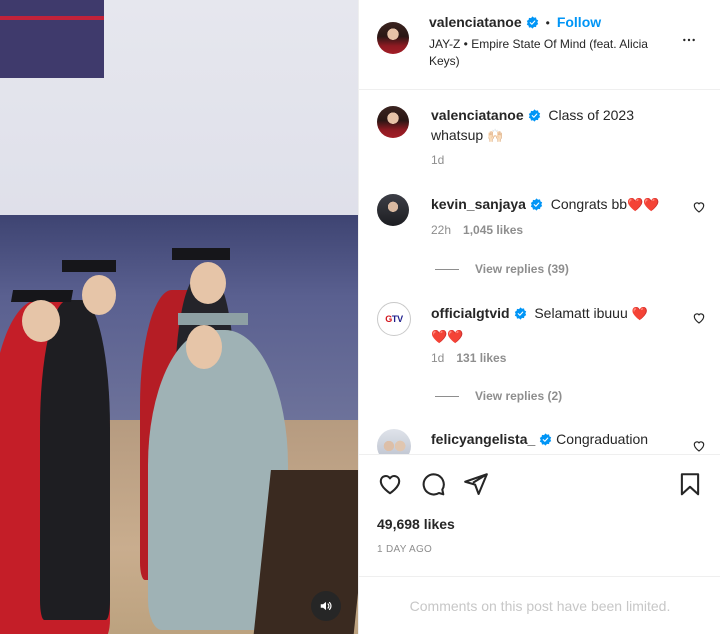 Image resolution: width=720 pixels, height=634 pixels. Describe the element at coordinates (602, 439) in the screenshot. I see `comment-text: Congradua­tion` at that location.